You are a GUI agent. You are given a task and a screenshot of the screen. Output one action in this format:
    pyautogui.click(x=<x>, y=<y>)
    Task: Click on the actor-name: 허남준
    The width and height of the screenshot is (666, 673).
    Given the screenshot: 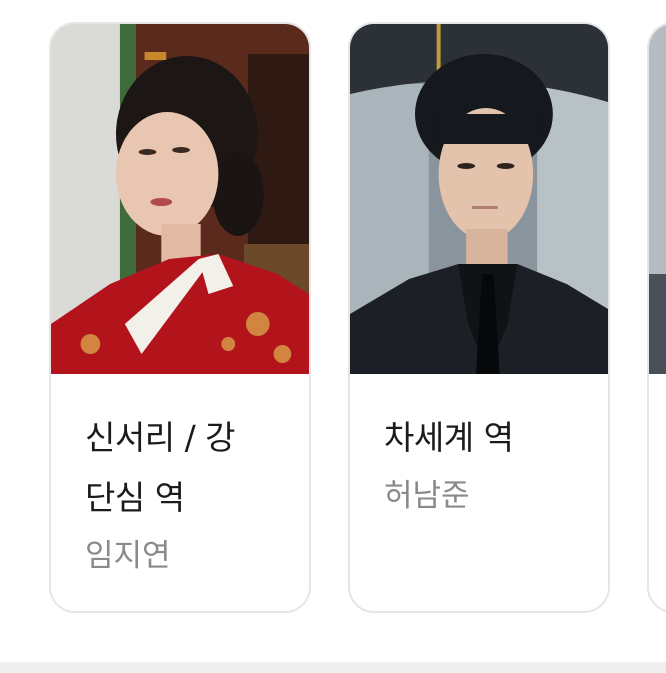 What is the action you would take?
    pyautogui.click(x=427, y=496)
    